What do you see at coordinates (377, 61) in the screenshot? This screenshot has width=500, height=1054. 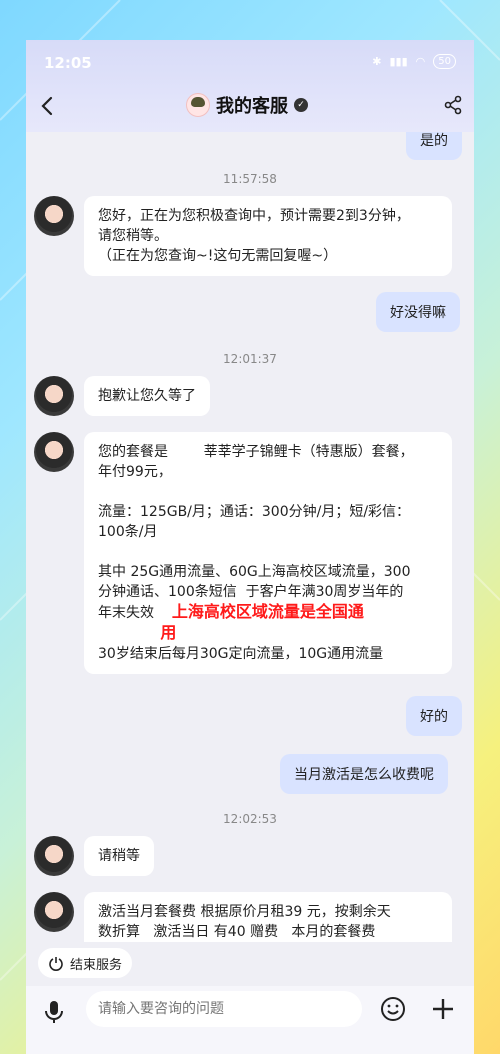 I see `bluetooth-icon: ✱` at bounding box center [377, 61].